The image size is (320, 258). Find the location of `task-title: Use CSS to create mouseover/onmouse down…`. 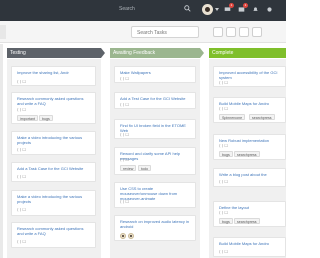

task-title: Use CSS to create mouseover/onmouse down… is located at coordinates (155, 193).